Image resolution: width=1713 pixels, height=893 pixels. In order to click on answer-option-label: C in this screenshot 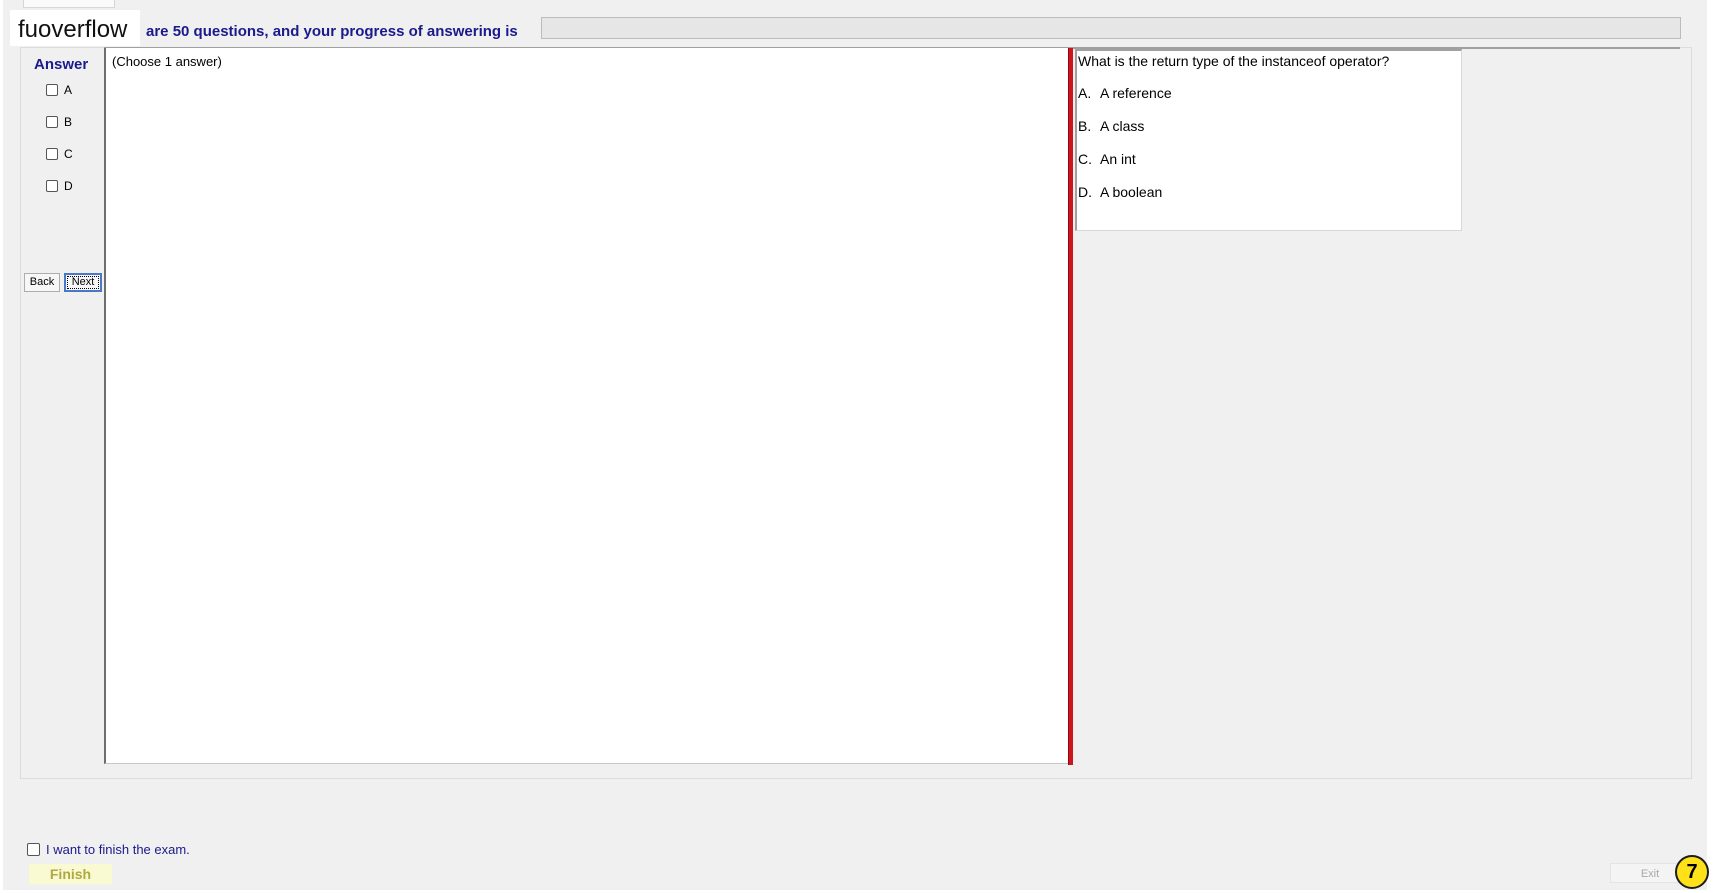, I will do `click(68, 154)`.